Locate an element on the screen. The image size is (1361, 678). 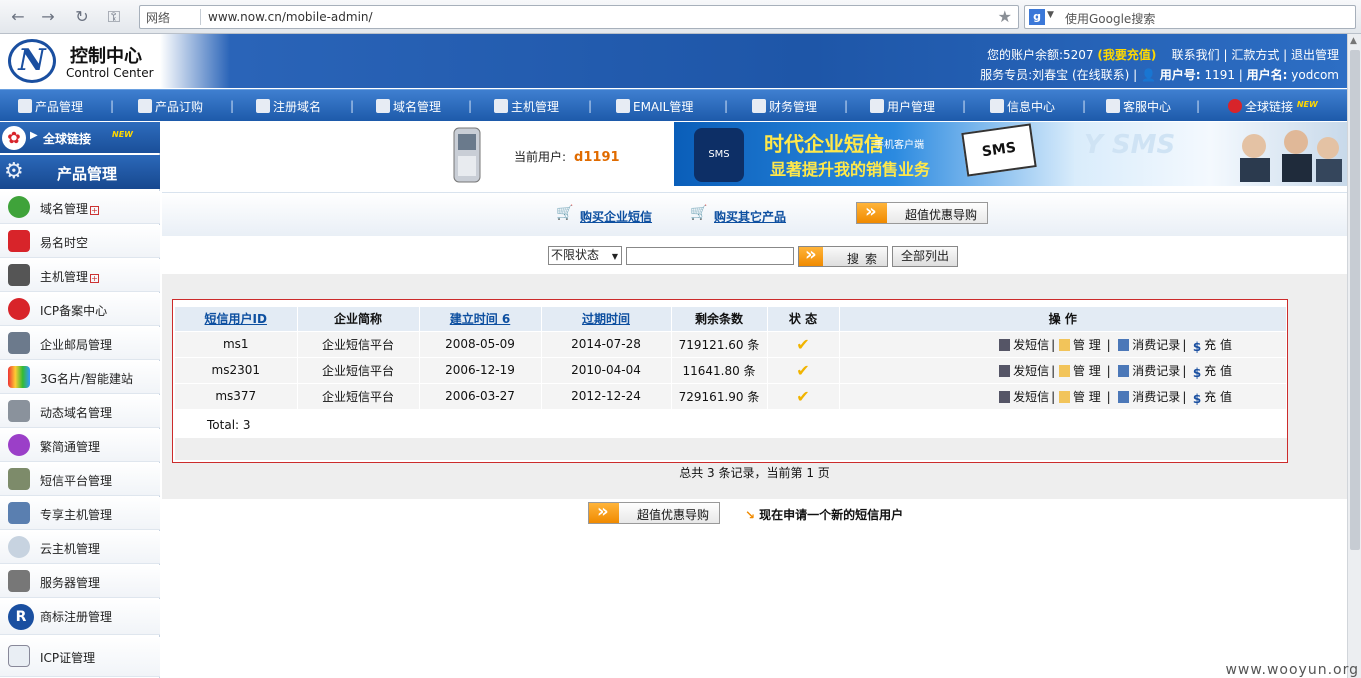
new-badge: NEW is located at coordinates (1307, 104).